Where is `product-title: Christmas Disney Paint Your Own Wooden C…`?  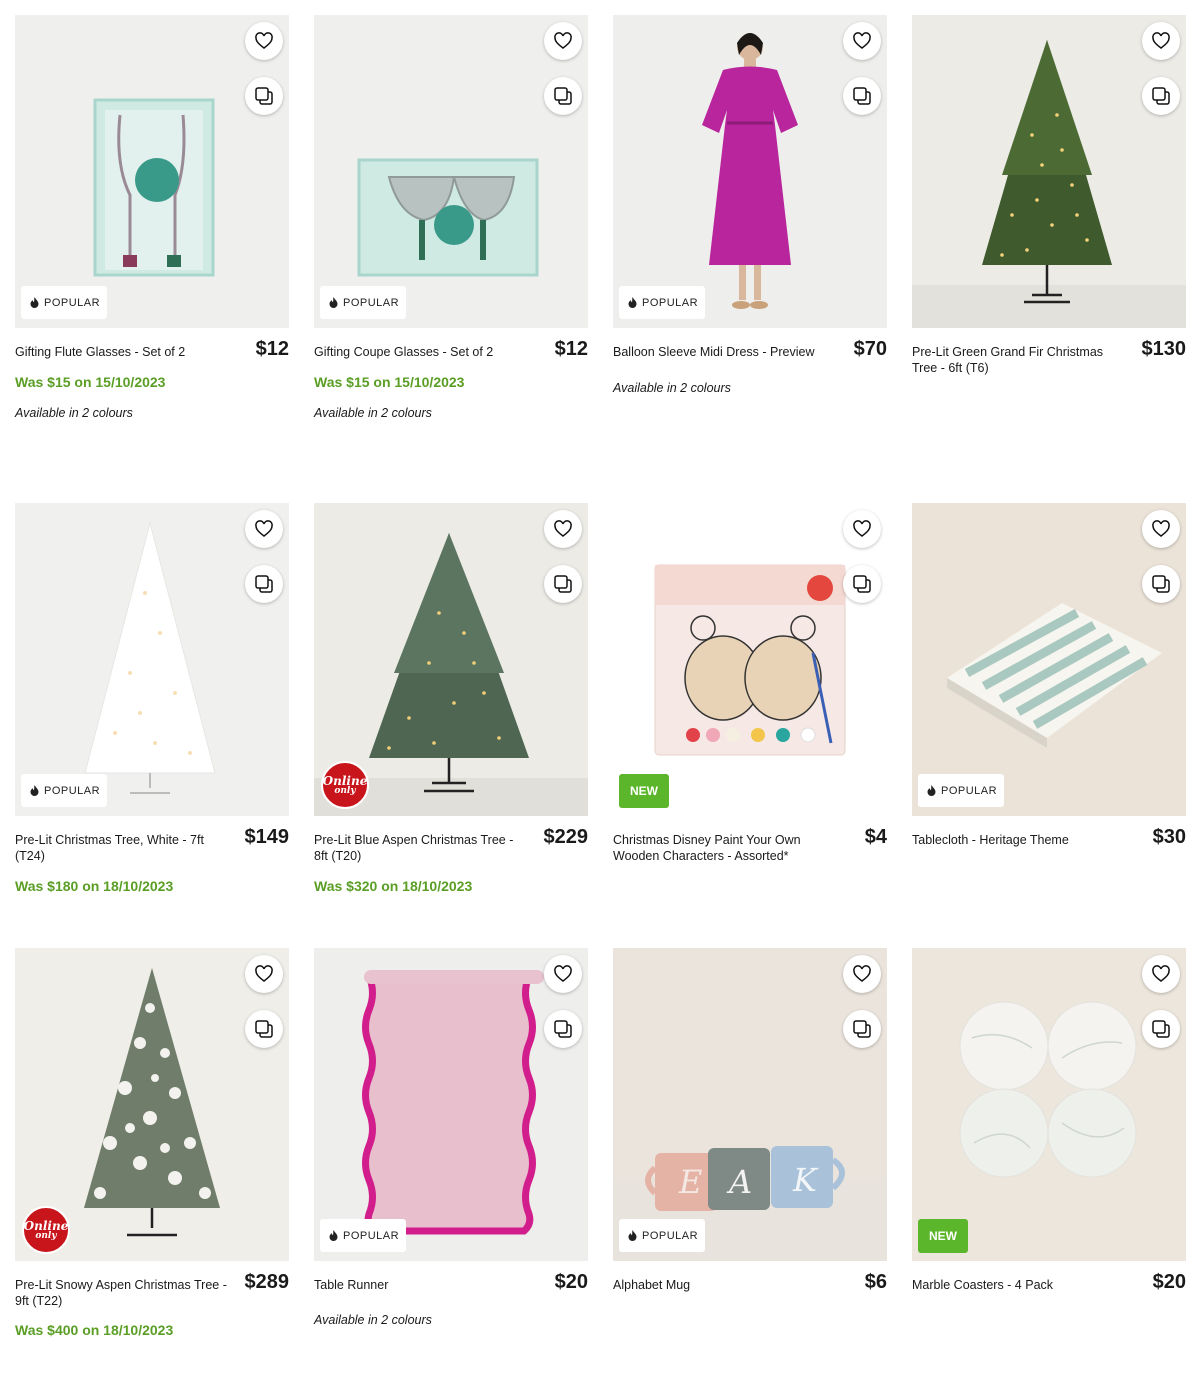 product-title: Christmas Disney Paint Your Own Wooden C… is located at coordinates (719, 848).